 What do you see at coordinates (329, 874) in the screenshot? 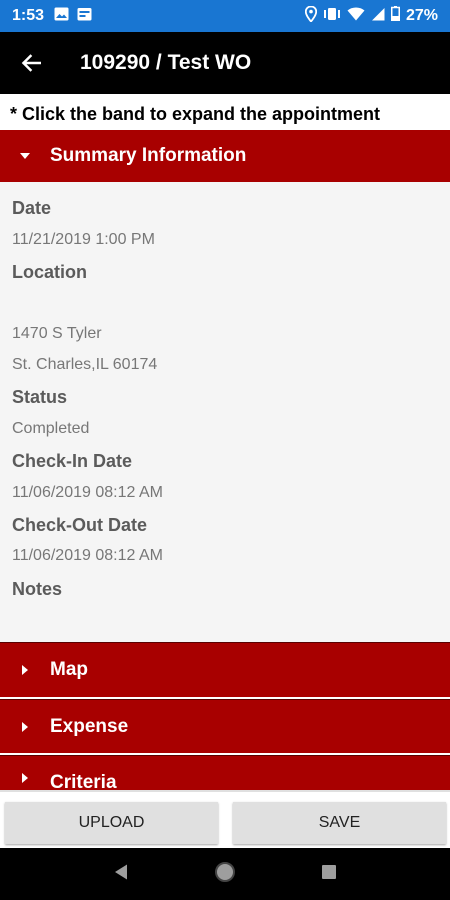
I see `nav-recents-icon` at bounding box center [329, 874].